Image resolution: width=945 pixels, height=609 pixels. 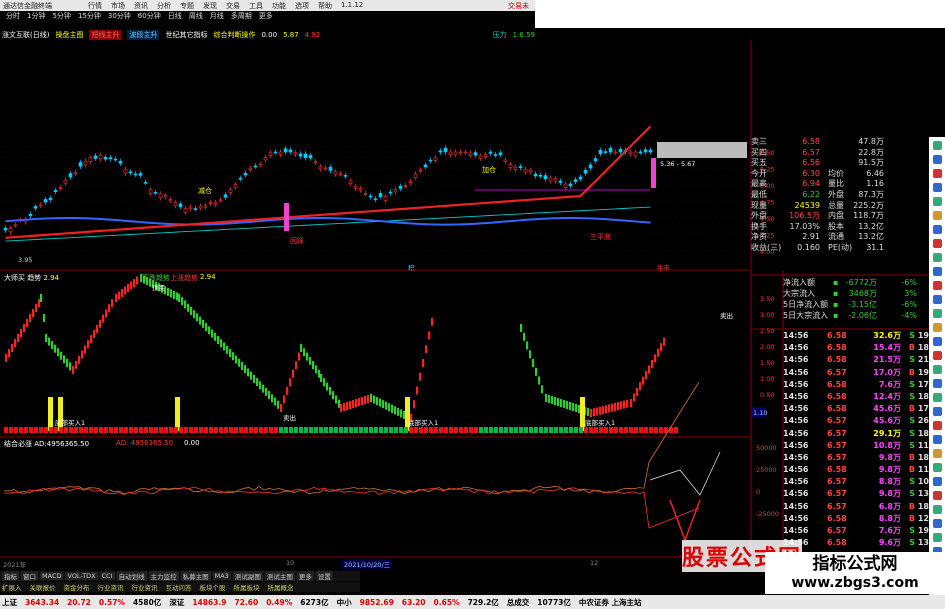 I want to click on info-tab-6: 板块个股, so click(x=213, y=587).